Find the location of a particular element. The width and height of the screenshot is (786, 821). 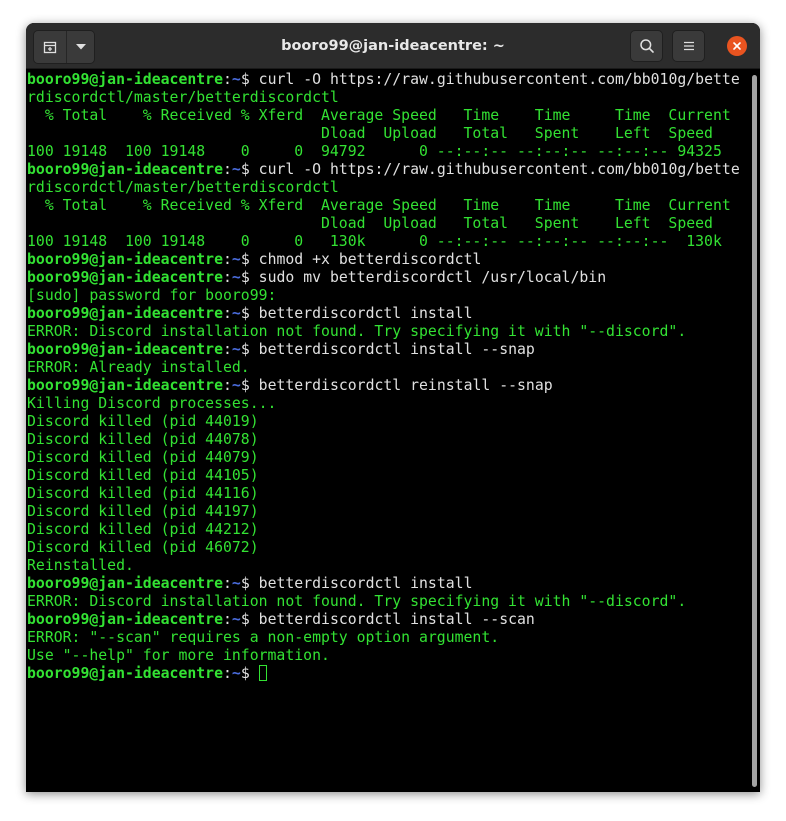

output-line: Discord killed (pid 44019) is located at coordinates (388, 422).